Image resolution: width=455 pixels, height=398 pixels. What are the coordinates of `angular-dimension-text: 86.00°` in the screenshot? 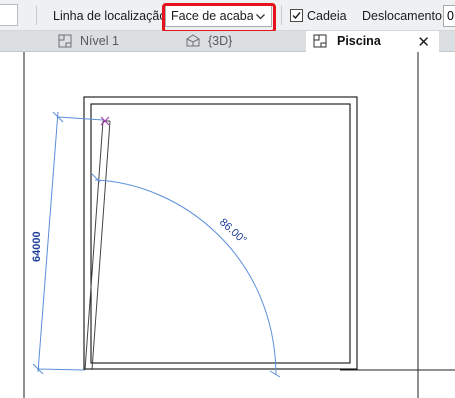 It's located at (233, 231).